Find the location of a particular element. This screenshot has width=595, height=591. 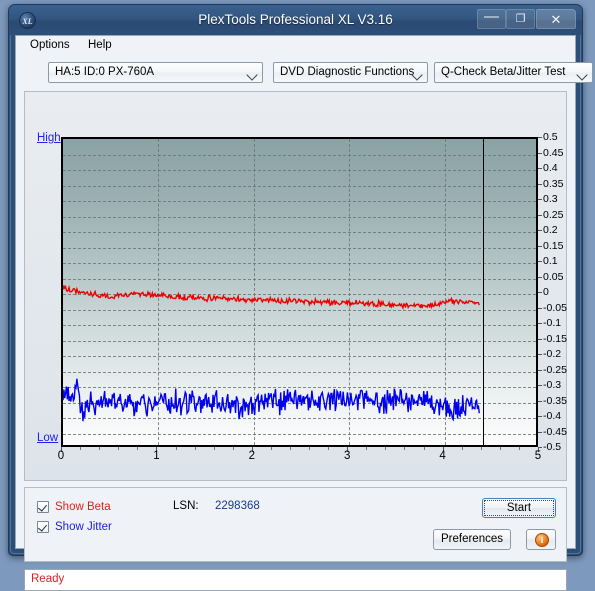

axis-label-high: High is located at coordinates (49, 138).